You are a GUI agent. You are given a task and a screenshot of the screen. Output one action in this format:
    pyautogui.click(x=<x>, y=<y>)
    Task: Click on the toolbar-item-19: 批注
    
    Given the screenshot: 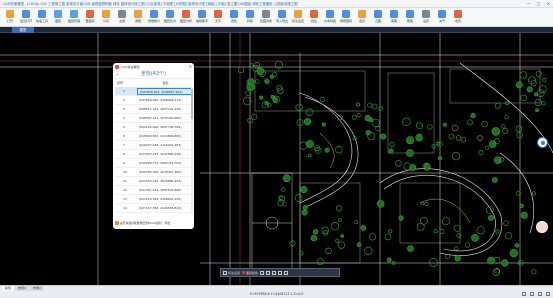 What is the action you would take?
    pyautogui.click(x=314, y=17)
    